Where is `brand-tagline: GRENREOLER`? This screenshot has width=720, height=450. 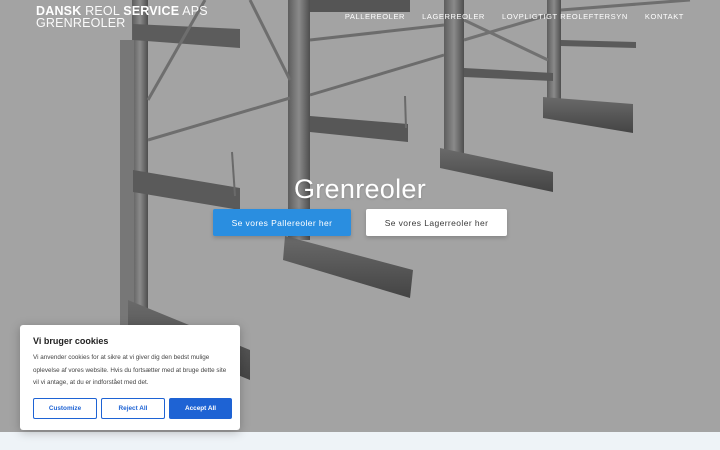 brand-tagline: GRENREOLER is located at coordinates (81, 23).